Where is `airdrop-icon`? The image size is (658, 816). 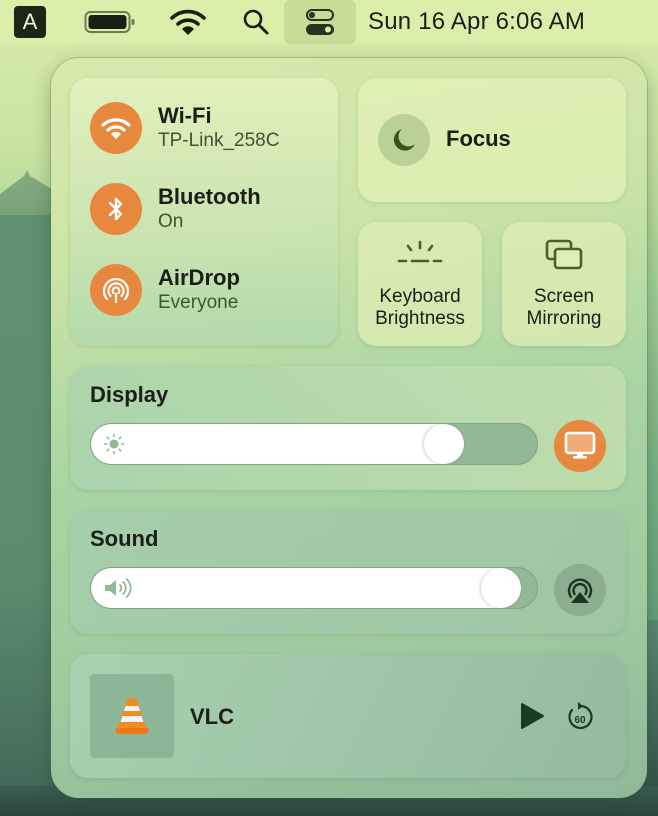
airdrop-icon is located at coordinates (116, 290).